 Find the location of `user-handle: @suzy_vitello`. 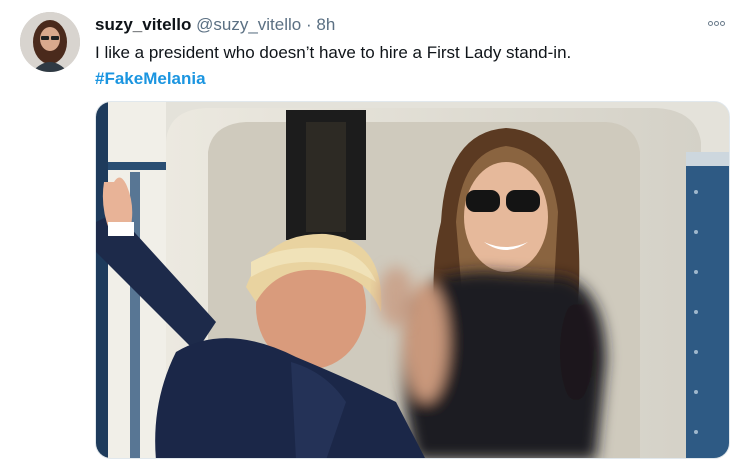

user-handle: @suzy_vitello is located at coordinates (248, 24).